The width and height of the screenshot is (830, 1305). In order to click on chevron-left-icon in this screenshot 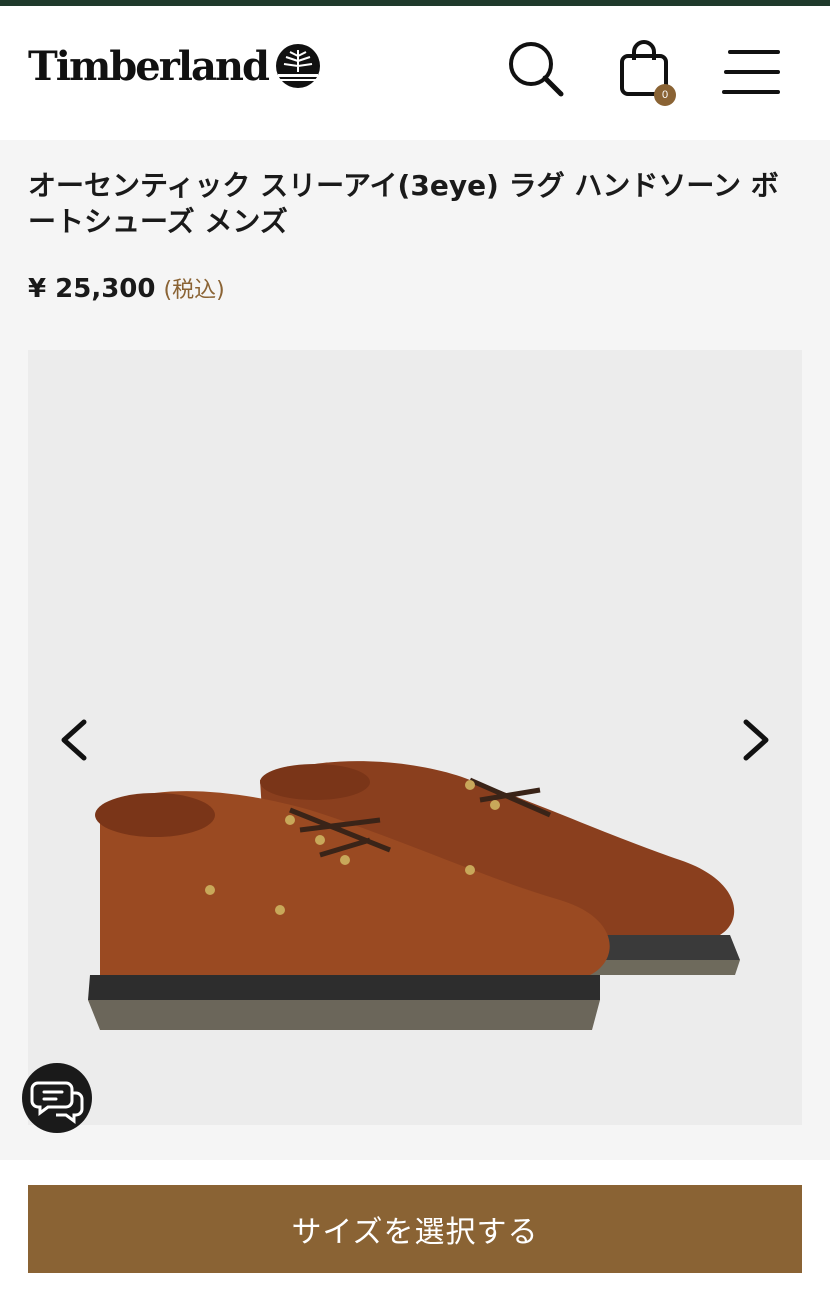, I will do `click(74, 740)`.